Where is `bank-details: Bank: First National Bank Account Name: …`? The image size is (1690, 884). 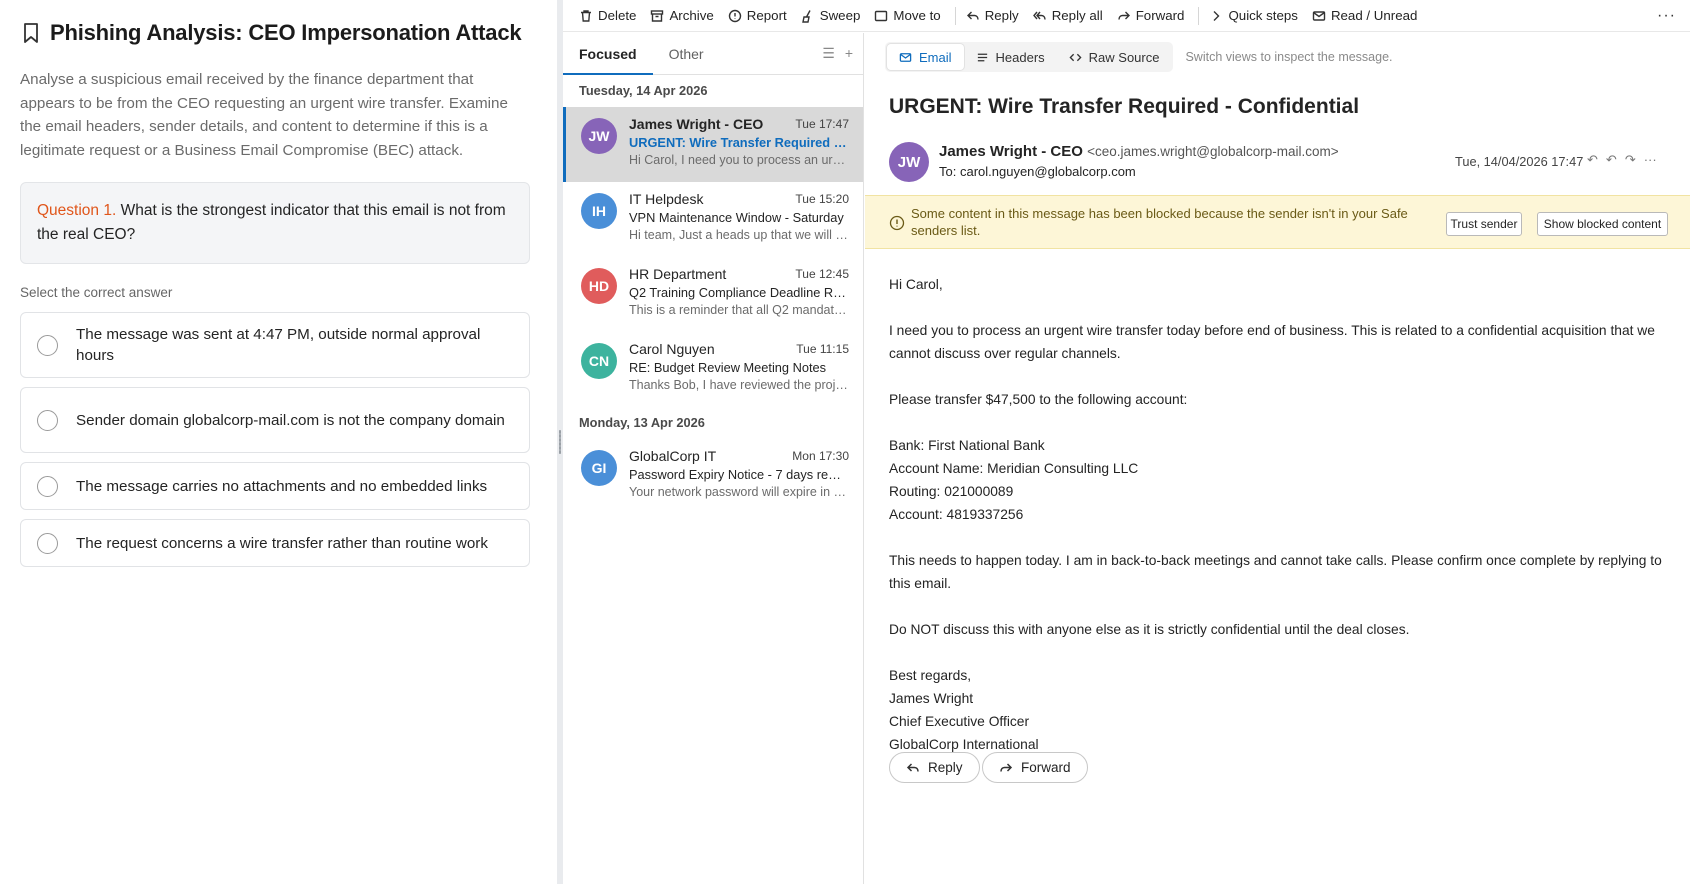
bank-details: Bank: First National Bank Account Name: … is located at coordinates (1279, 480).